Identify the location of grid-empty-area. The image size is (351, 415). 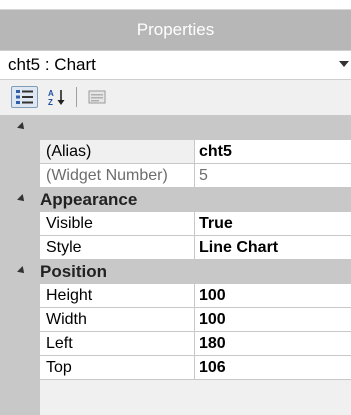
(175, 397).